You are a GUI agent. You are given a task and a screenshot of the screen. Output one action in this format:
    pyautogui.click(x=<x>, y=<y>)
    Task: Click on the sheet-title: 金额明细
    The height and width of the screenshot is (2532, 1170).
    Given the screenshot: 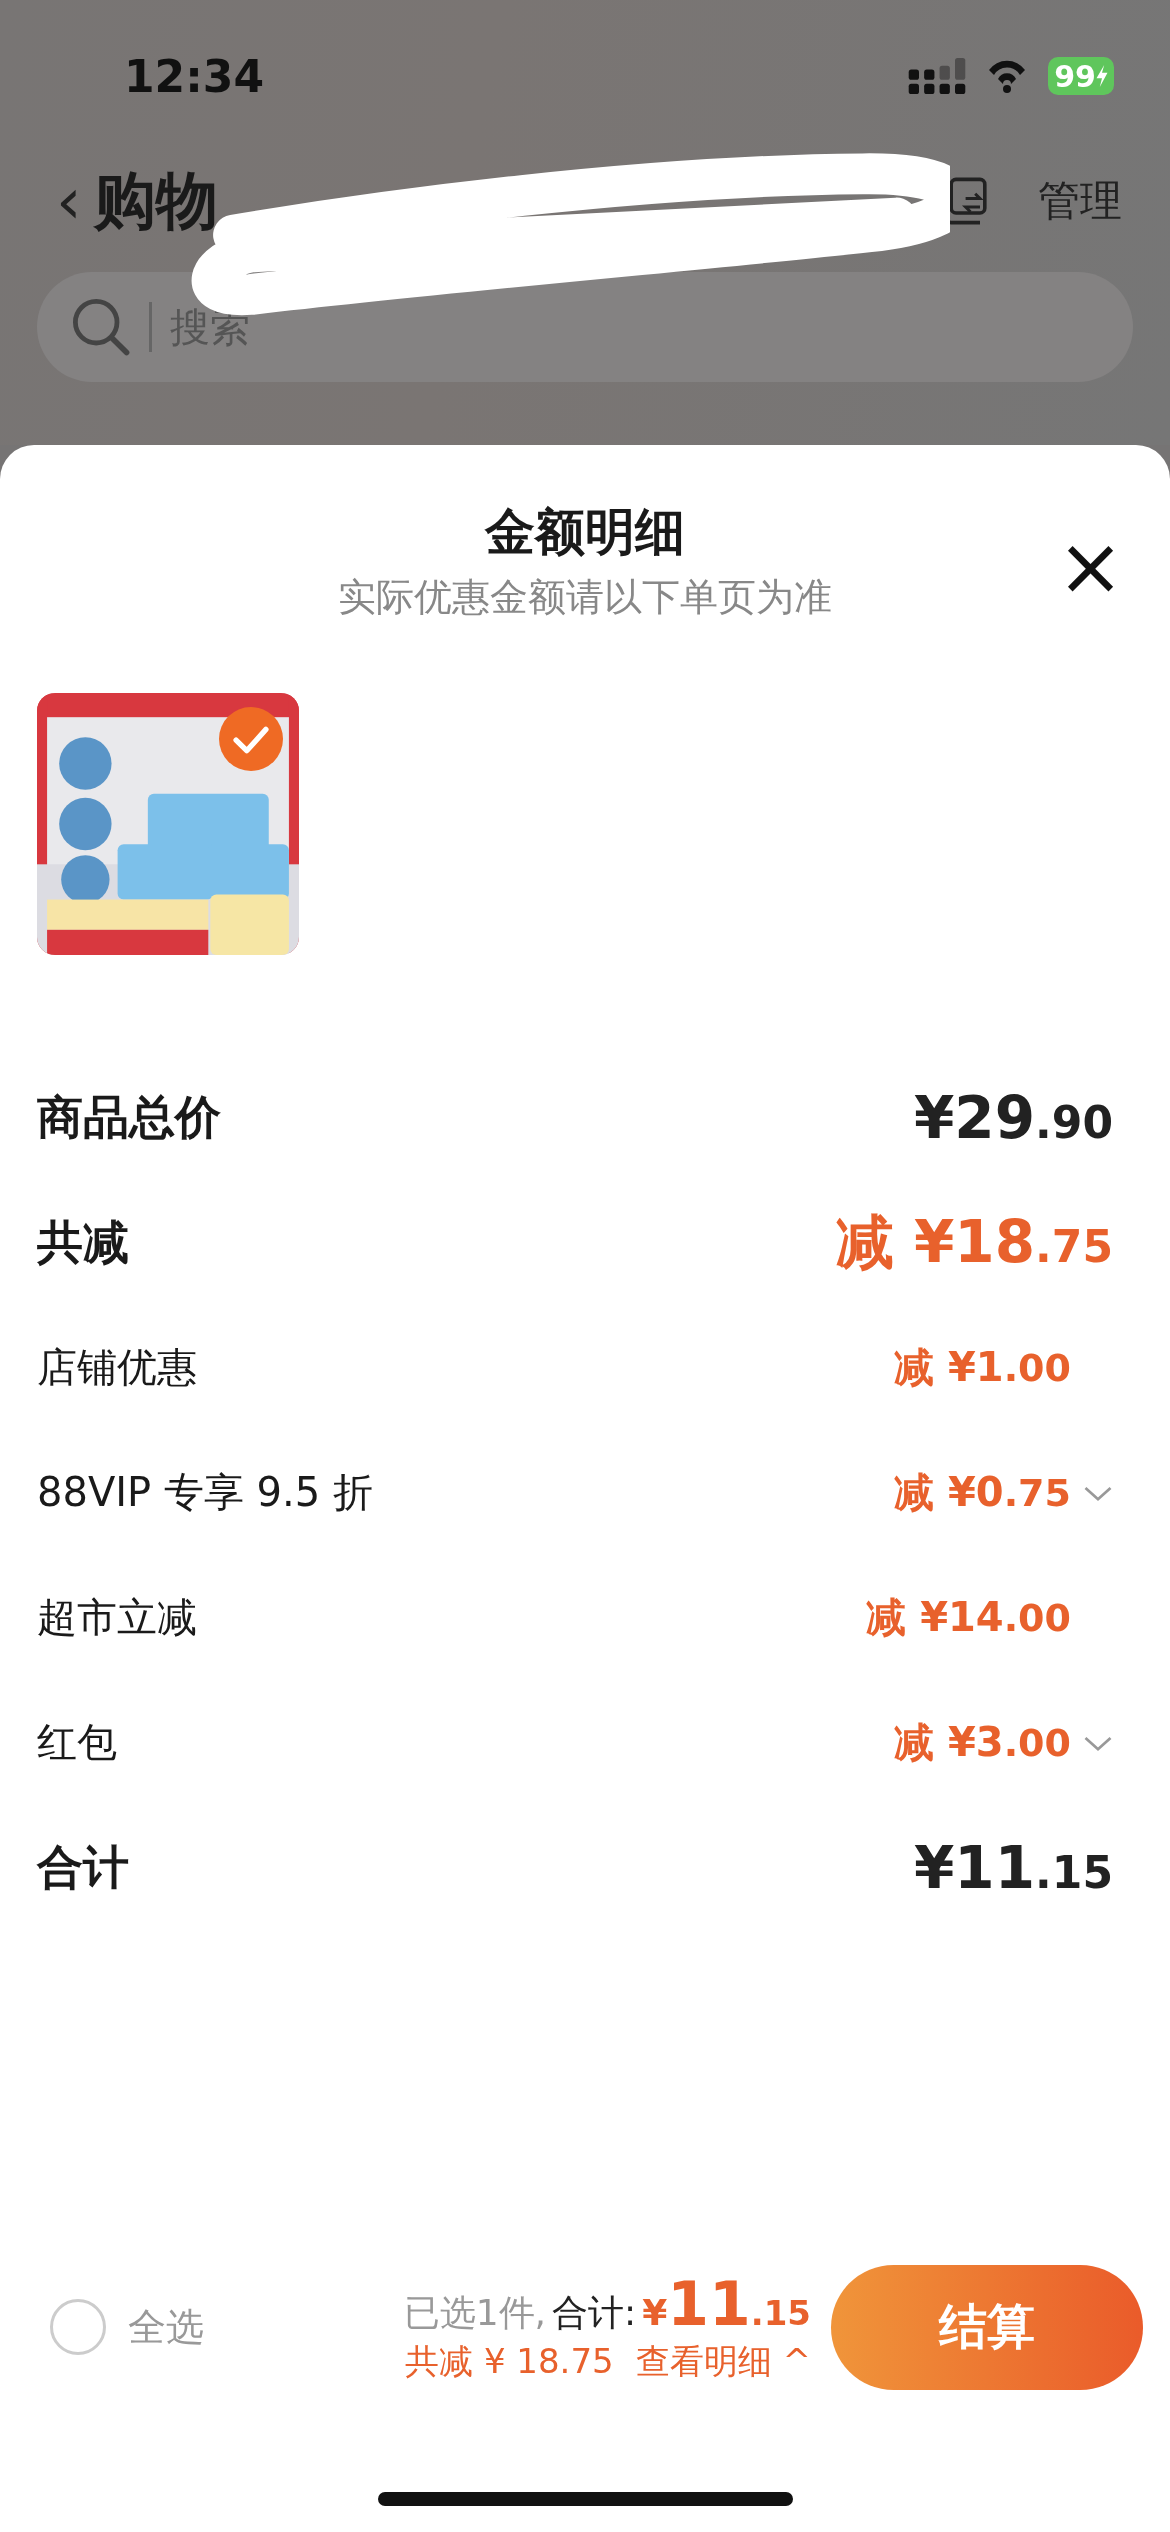 What is the action you would take?
    pyautogui.click(x=585, y=532)
    